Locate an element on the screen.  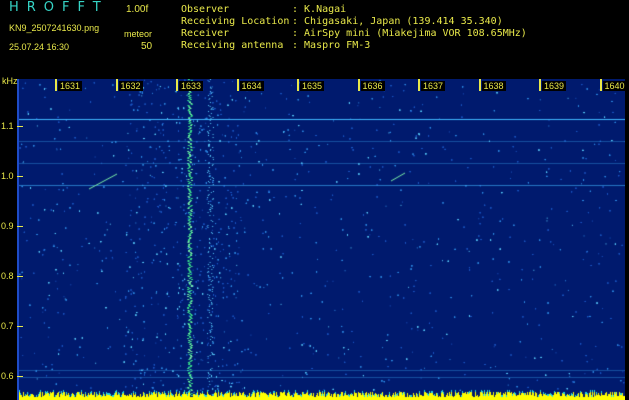
meteor-label: meteor is located at coordinates (138, 34).